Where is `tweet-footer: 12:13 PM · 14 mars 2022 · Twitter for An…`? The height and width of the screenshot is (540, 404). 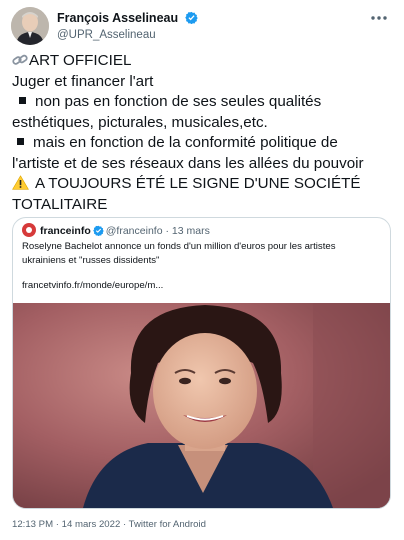 tweet-footer: 12:13 PM · 14 mars 2022 · Twitter for An… is located at coordinates (109, 524).